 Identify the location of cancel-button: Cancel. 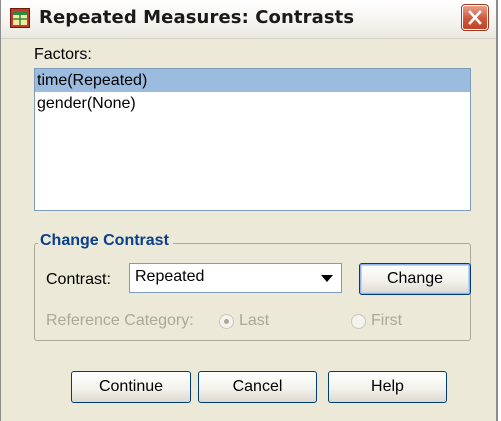
(257, 387).